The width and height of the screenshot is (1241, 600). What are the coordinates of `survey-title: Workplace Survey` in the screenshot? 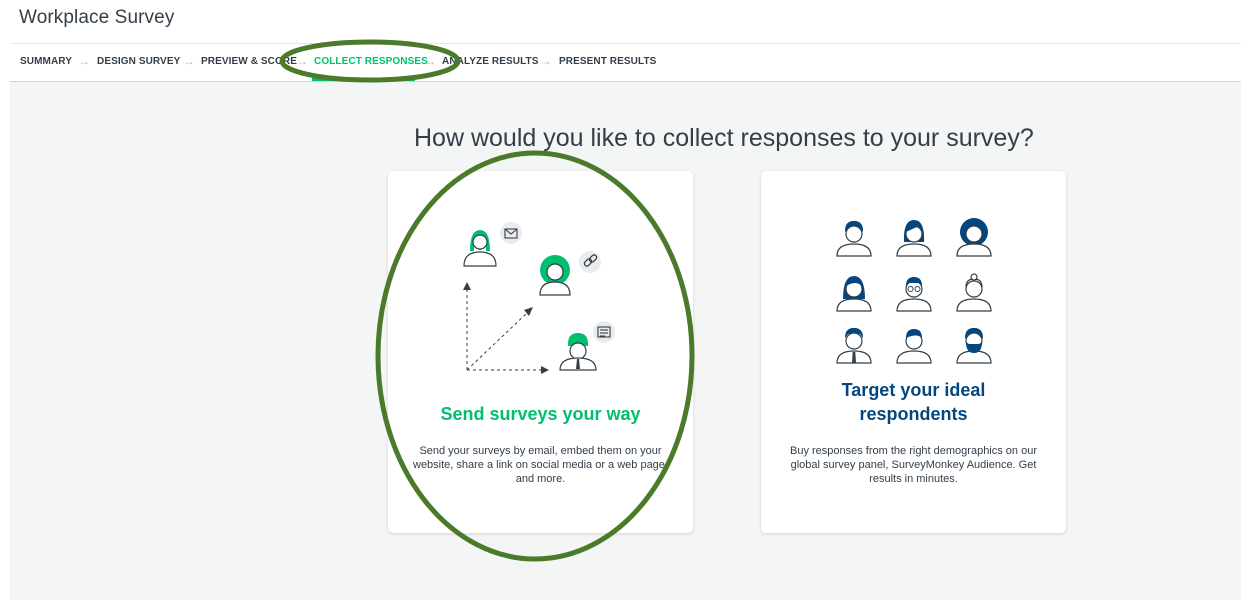 It's located at (97, 17).